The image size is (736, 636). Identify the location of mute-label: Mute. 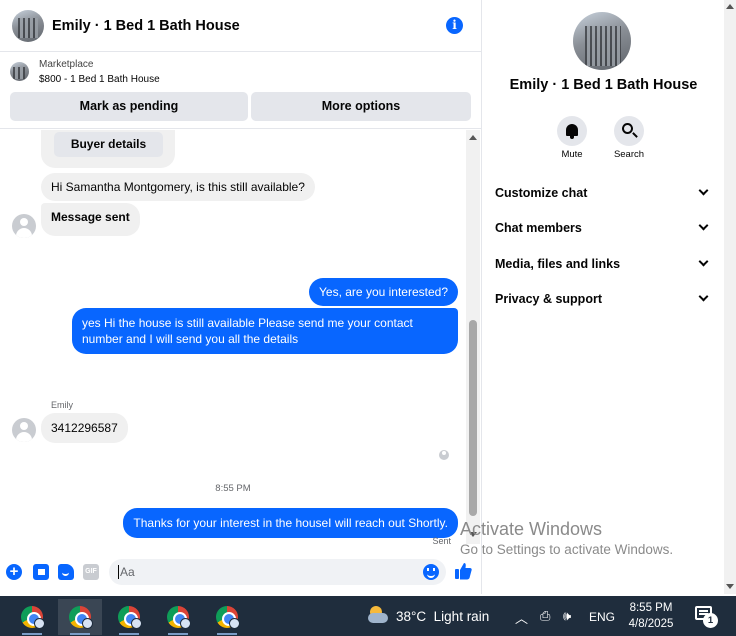
(572, 154).